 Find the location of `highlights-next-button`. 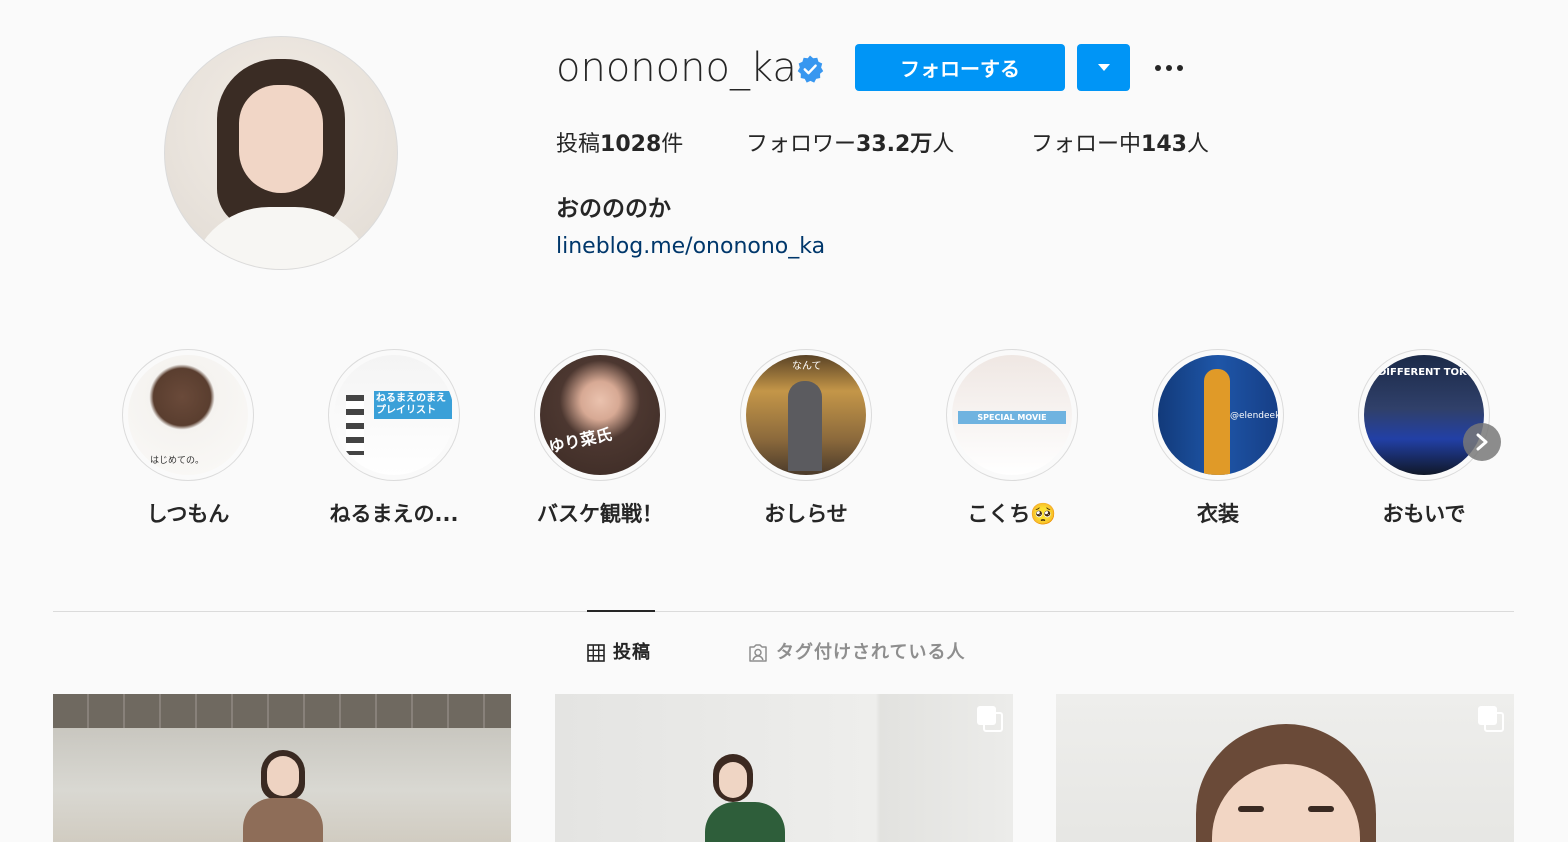

highlights-next-button is located at coordinates (1482, 442).